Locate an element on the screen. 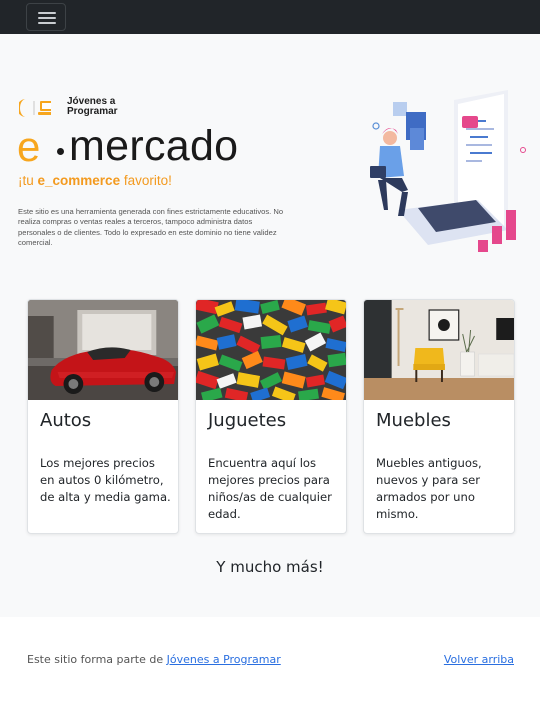 This screenshot has width=540, height=705. logo-line-2: Programar is located at coordinates (92, 111).